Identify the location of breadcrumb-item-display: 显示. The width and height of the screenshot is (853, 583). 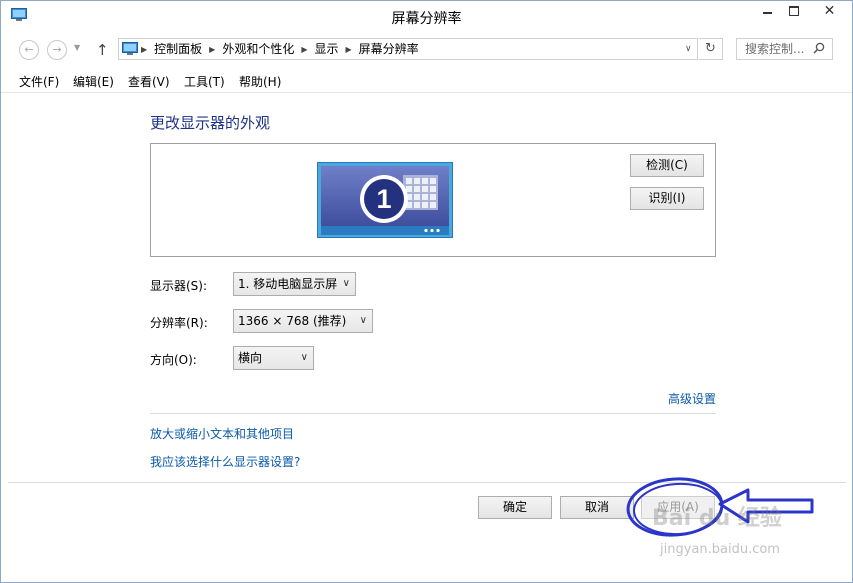
(327, 49).